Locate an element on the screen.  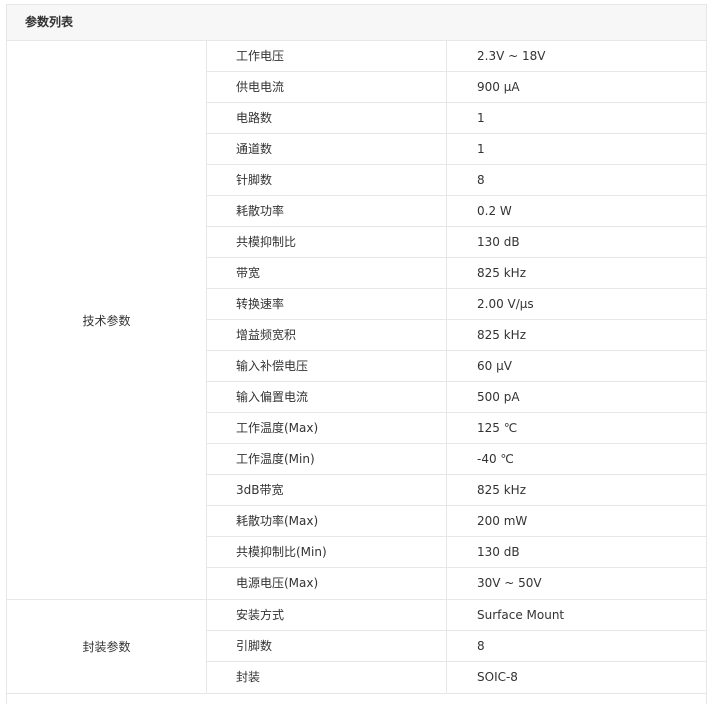
table-row: 通道数 1 is located at coordinates (456, 149).